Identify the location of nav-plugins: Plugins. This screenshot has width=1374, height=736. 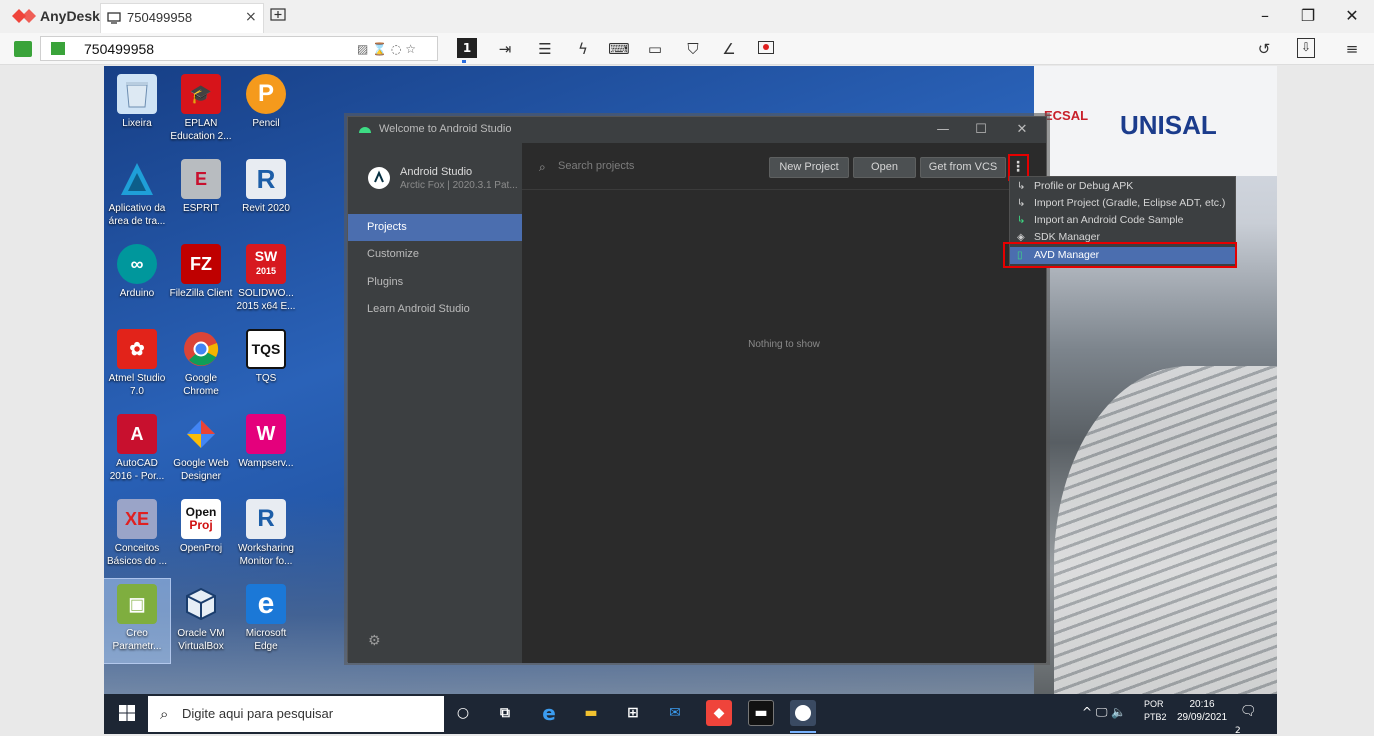
(435, 282).